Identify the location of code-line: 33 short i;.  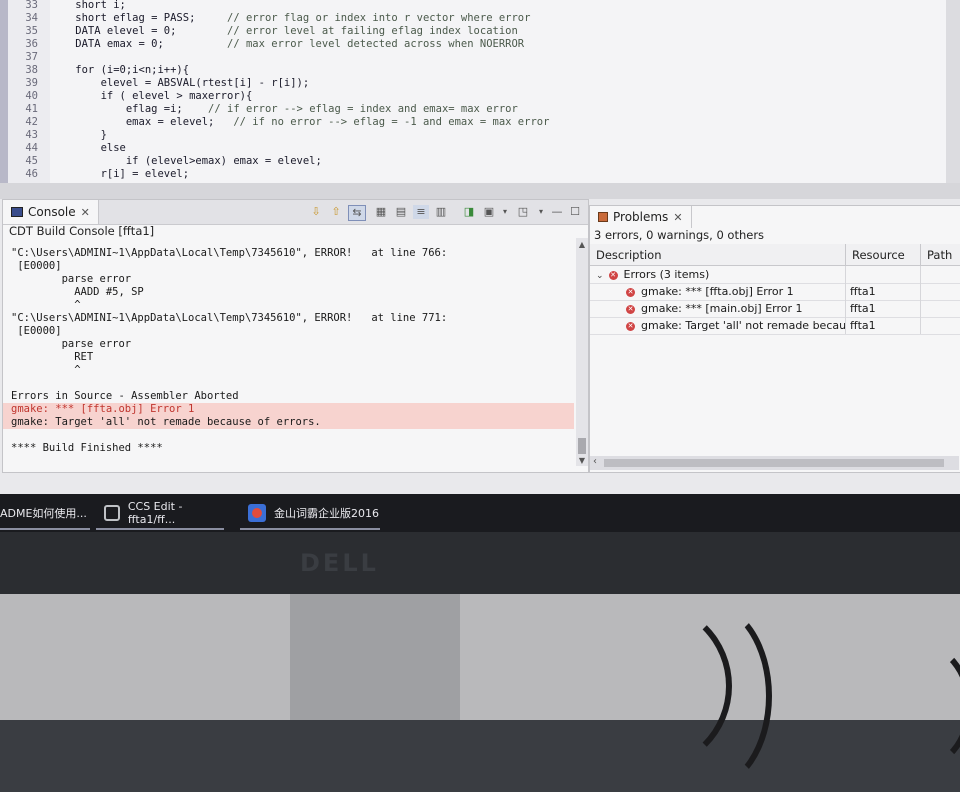
(67, 6).